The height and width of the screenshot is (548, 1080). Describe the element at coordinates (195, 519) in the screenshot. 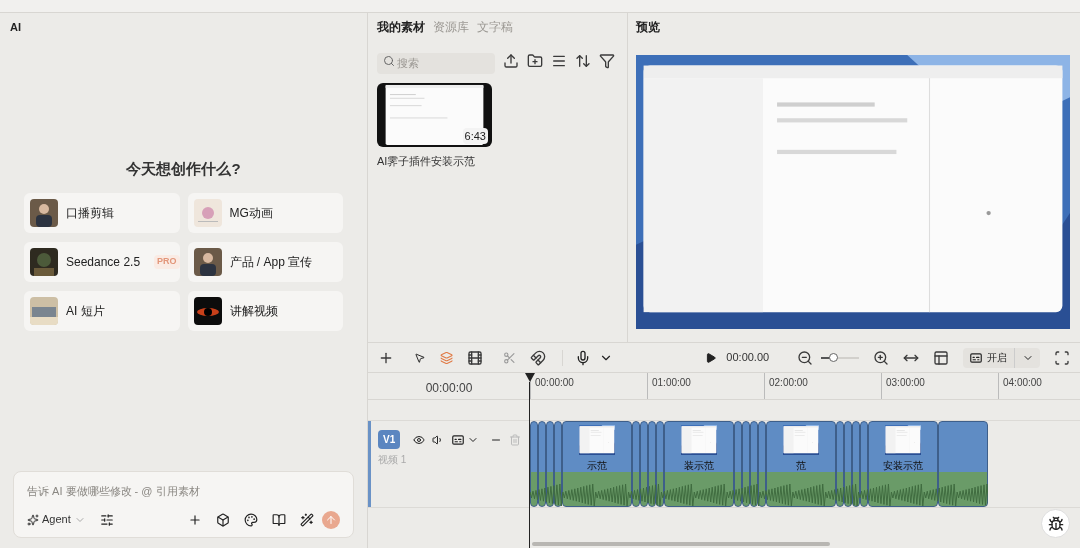

I see `add-icon` at that location.